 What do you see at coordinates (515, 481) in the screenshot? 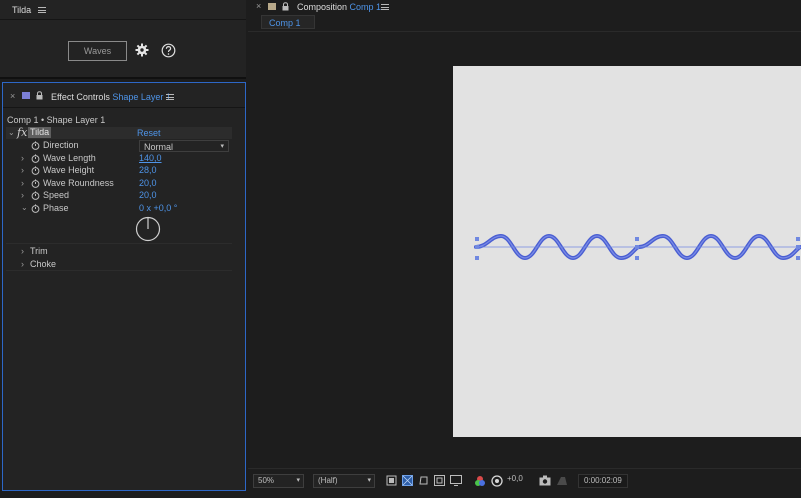
I see `exposure-value: +0,0` at bounding box center [515, 481].